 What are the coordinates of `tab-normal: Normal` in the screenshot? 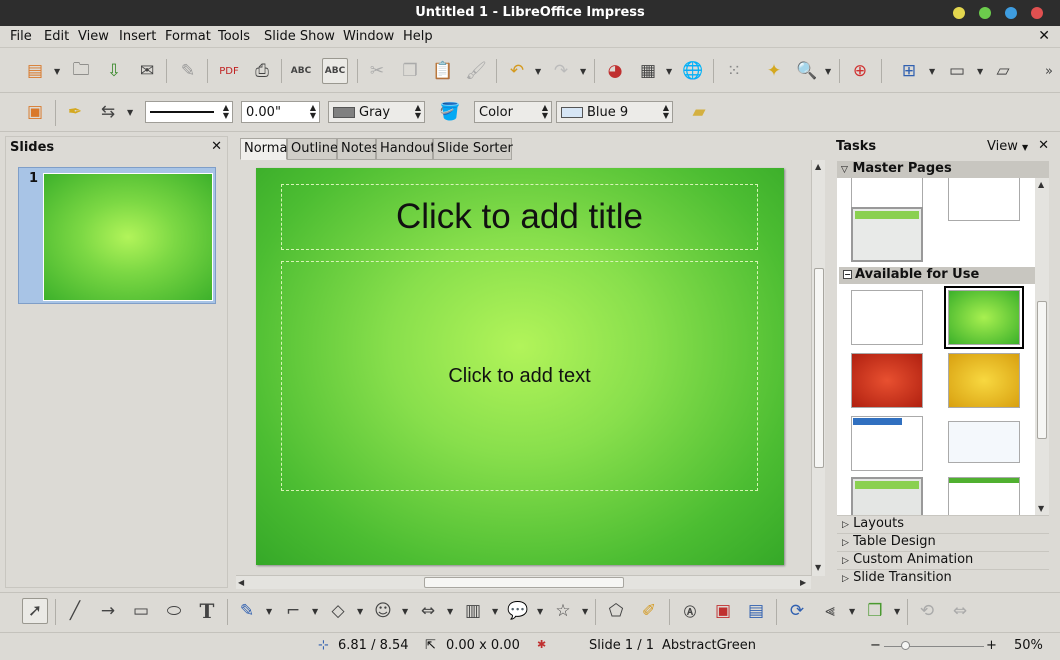 It's located at (265, 149).